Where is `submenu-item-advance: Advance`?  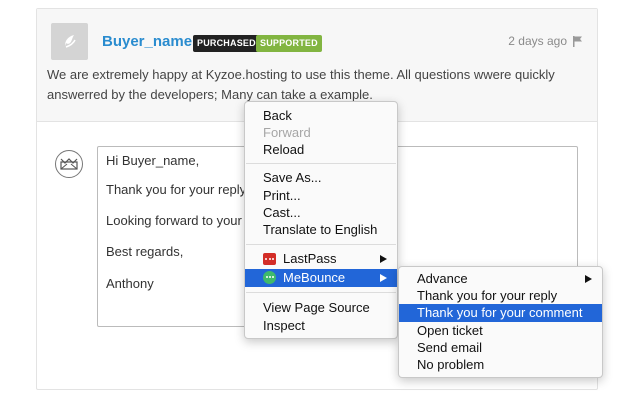 submenu-item-advance: Advance is located at coordinates (500, 279).